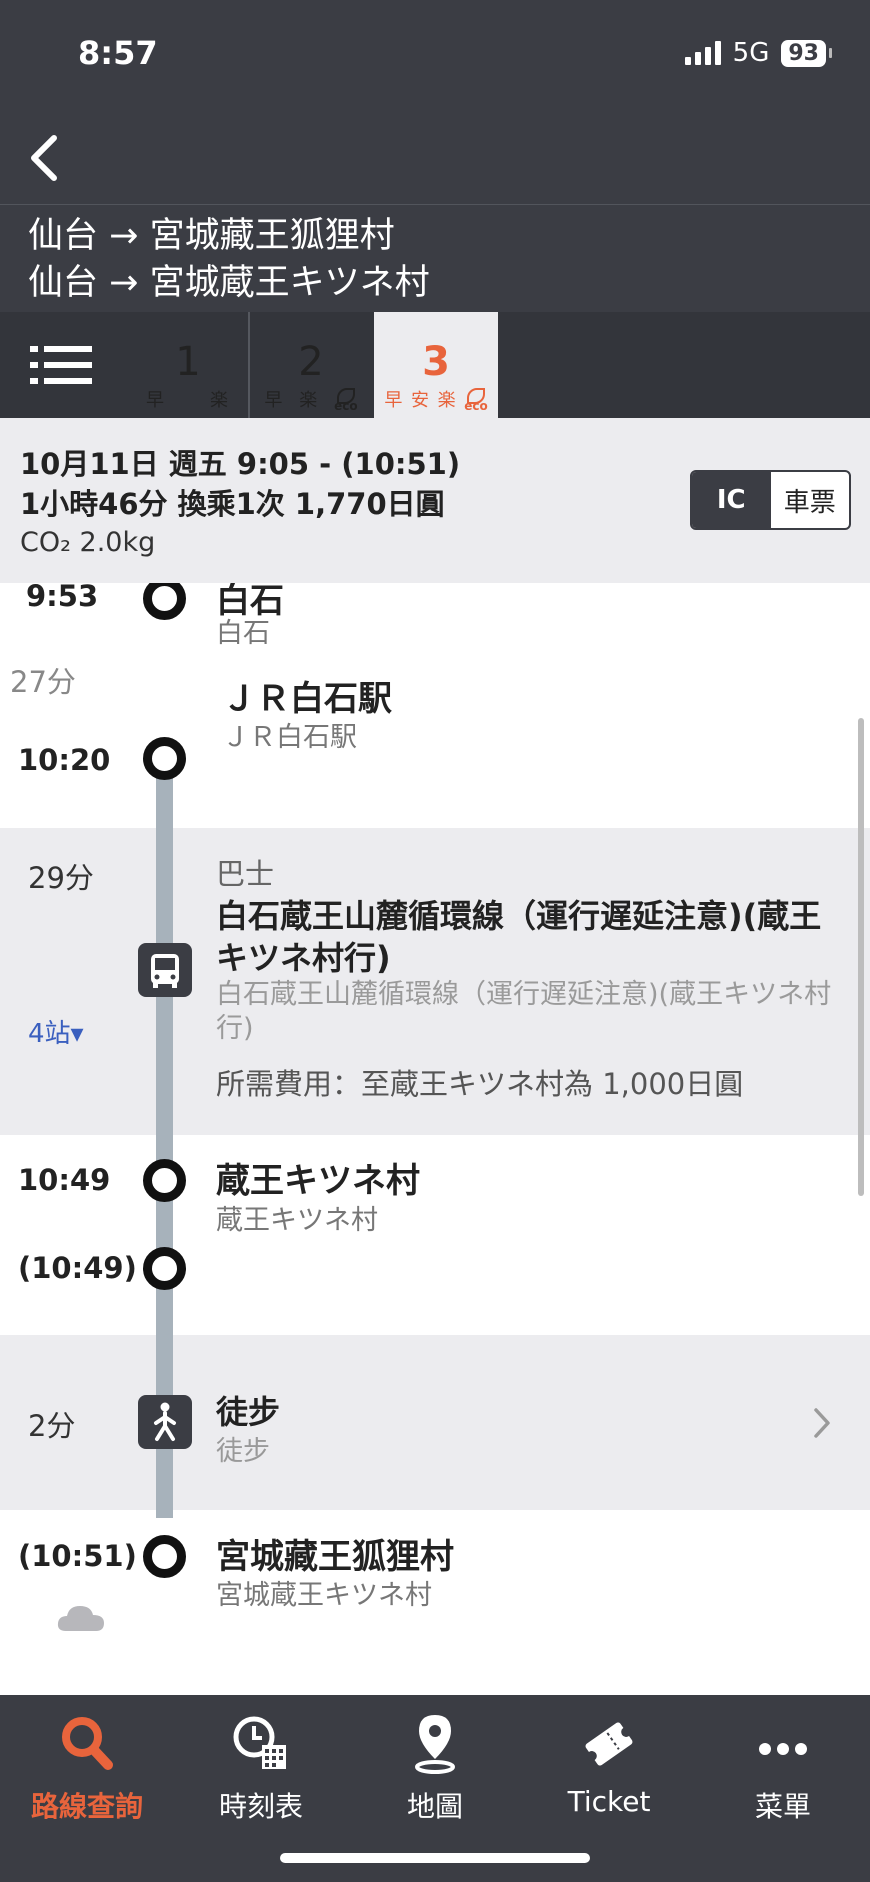 The image size is (870, 1882). What do you see at coordinates (435, 157) in the screenshot?
I see `nav-bar` at bounding box center [435, 157].